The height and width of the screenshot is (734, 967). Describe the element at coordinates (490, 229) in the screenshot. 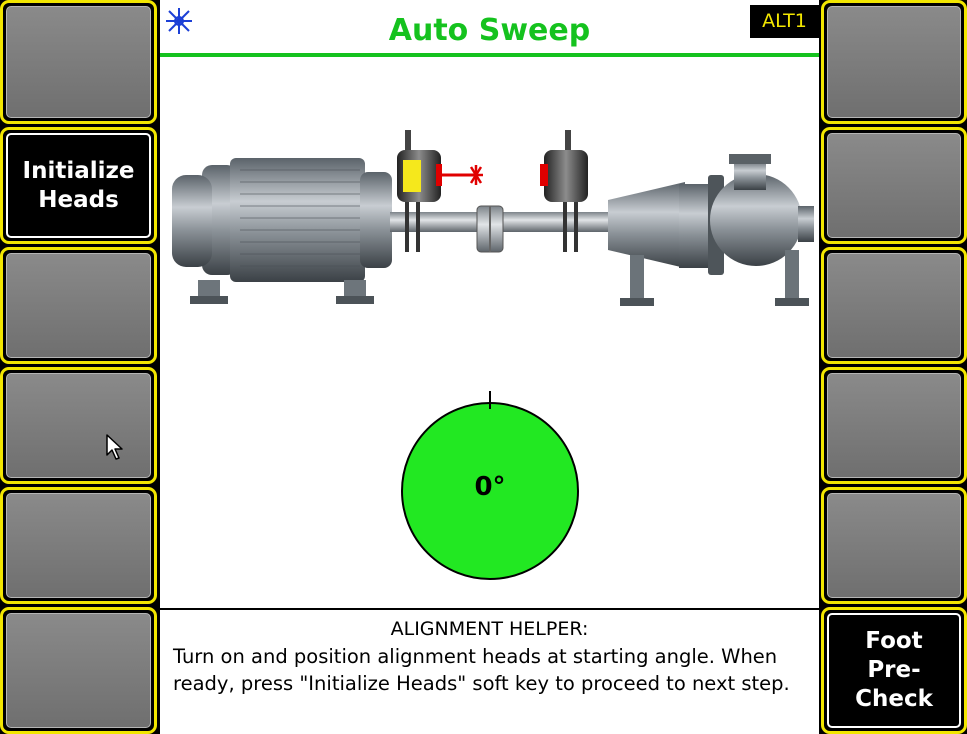

I see `coupling-icon` at that location.